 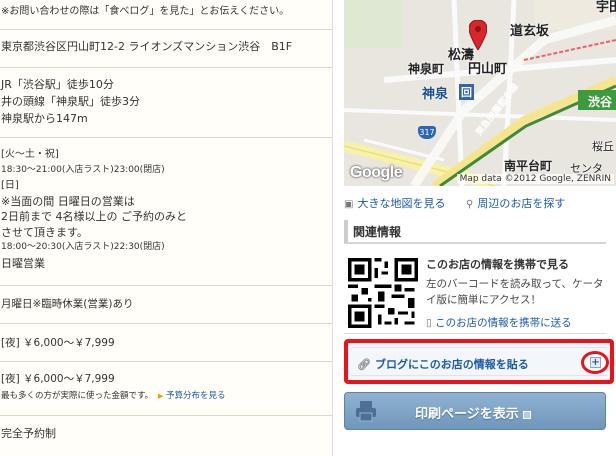 I want to click on map-links: ▣ 大きな地図を見る ⚲ 周辺のお店を探す, so click(x=480, y=204).